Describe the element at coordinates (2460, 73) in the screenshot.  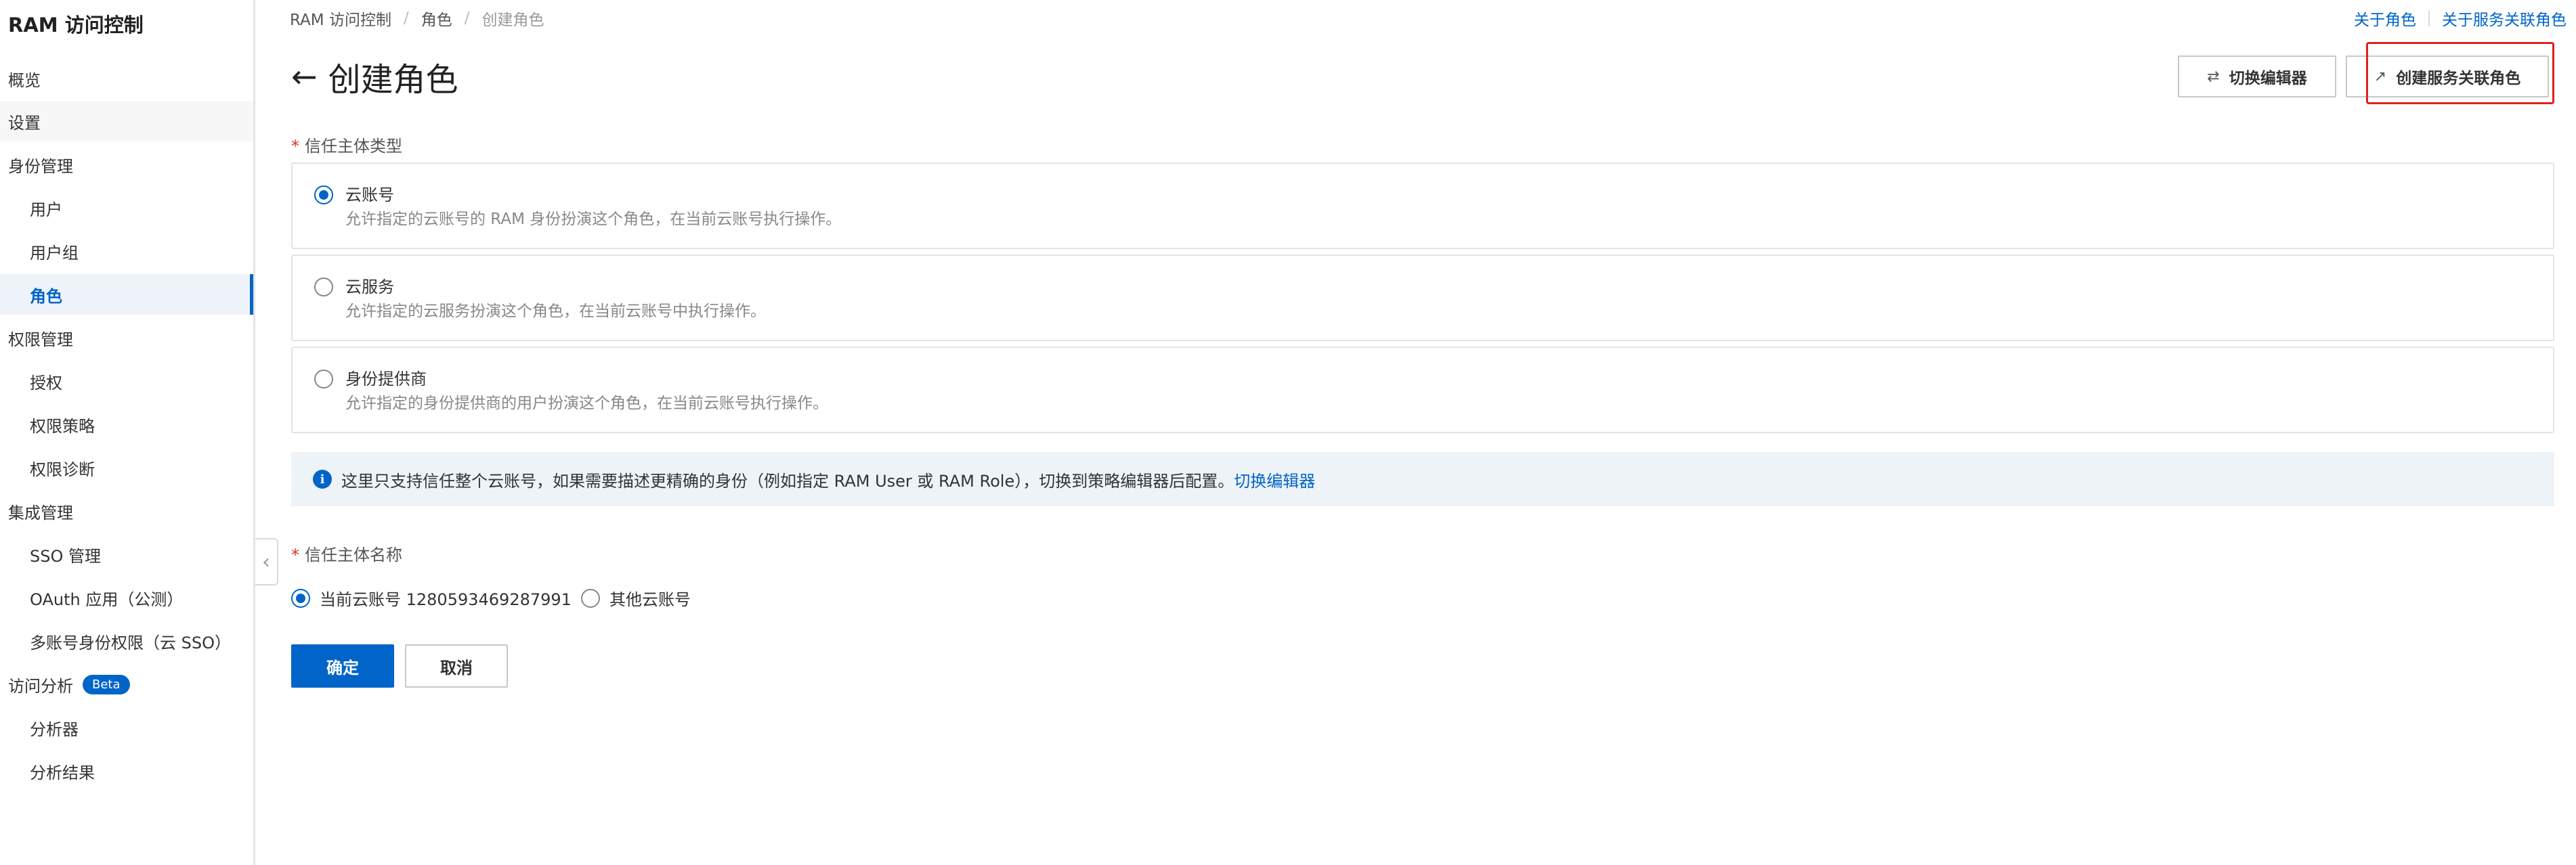
I see `highlight-box` at that location.